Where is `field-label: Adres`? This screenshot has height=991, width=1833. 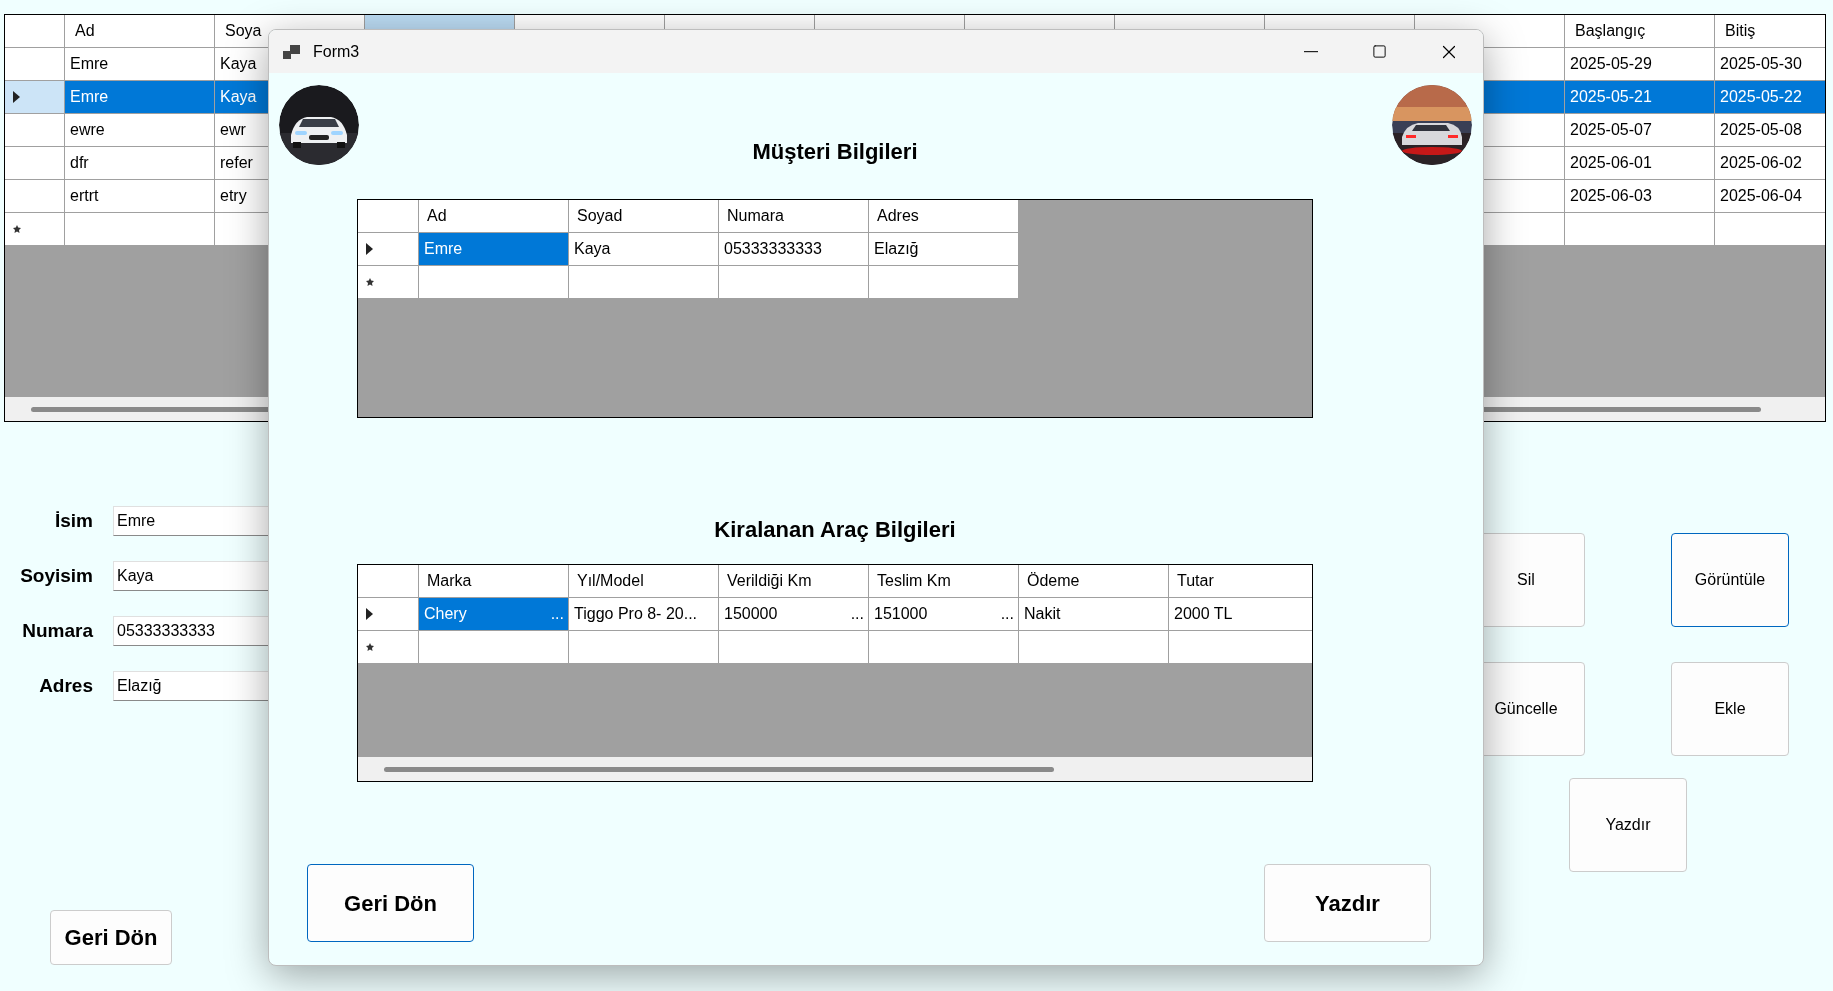
field-label: Adres is located at coordinates (65, 685).